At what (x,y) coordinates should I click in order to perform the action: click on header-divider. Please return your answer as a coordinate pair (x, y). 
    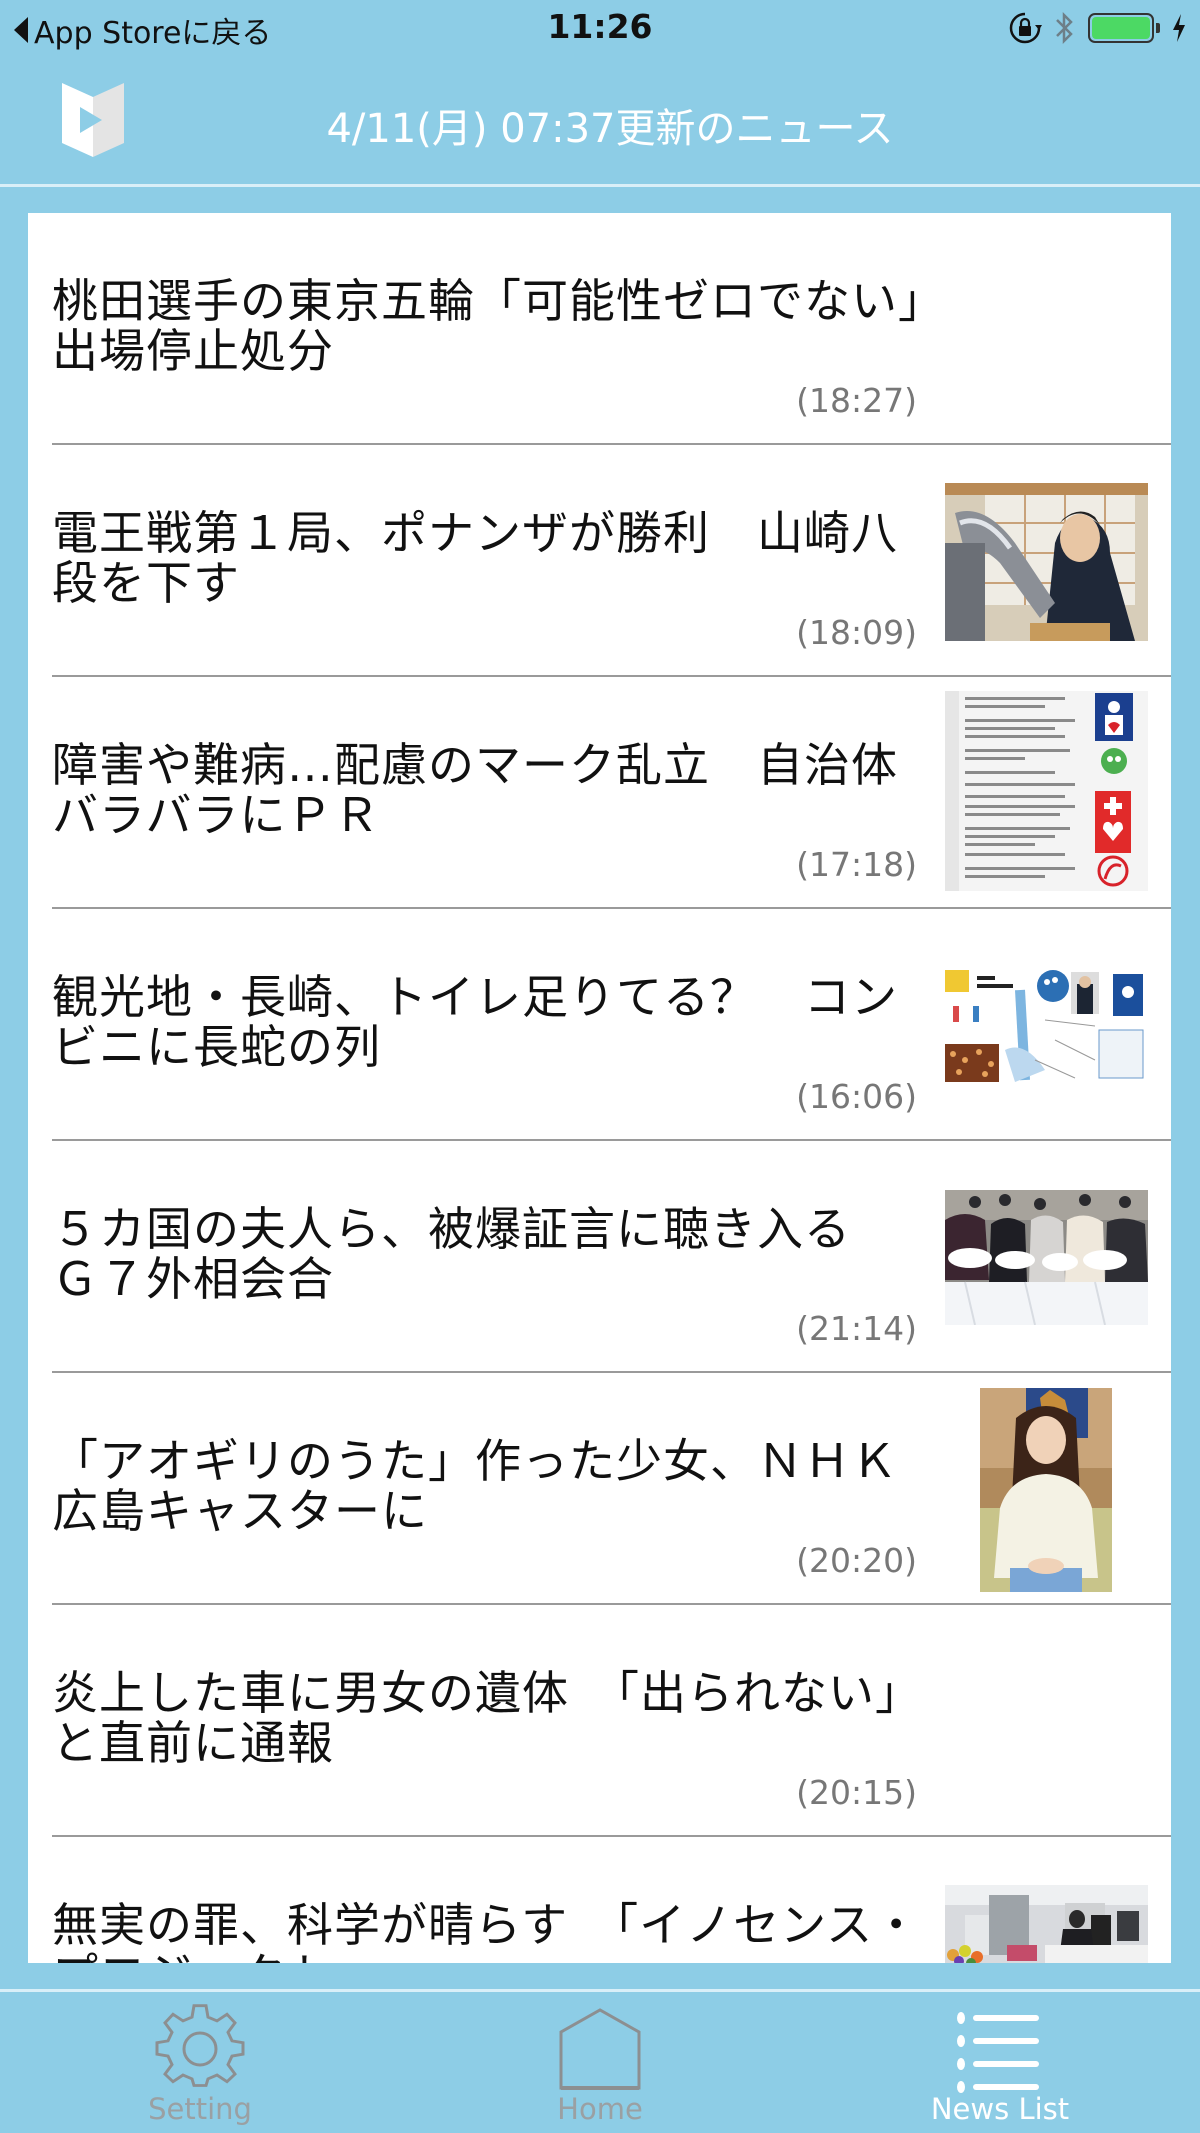
    Looking at the image, I should click on (600, 185).